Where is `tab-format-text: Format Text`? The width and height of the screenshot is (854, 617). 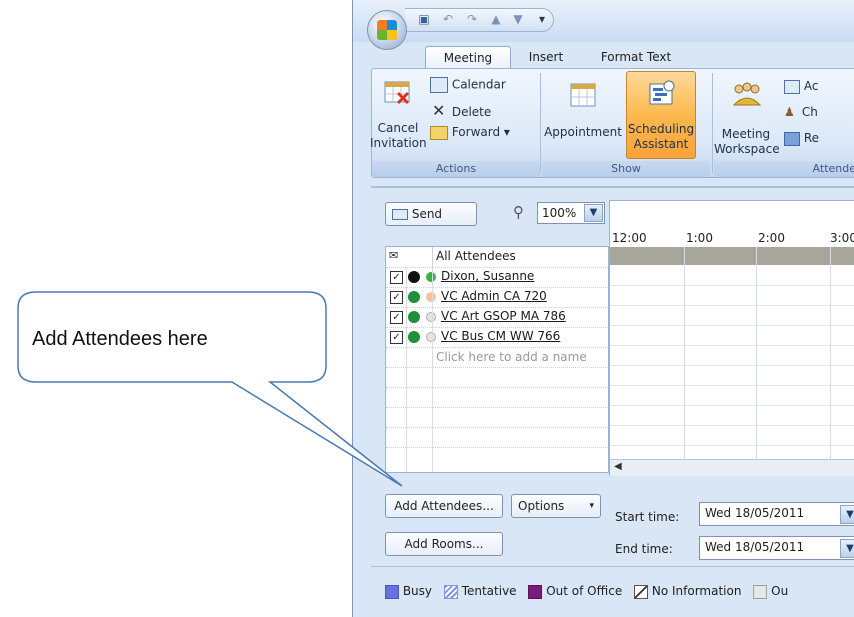 tab-format-text: Format Text is located at coordinates (636, 57).